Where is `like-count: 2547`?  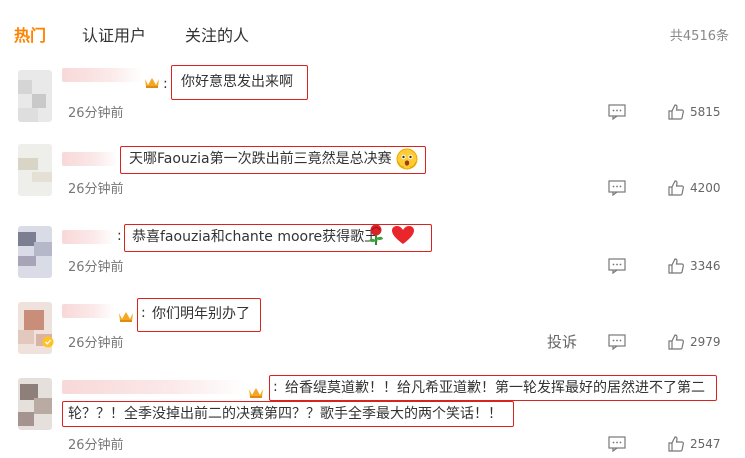 like-count: 2547 is located at coordinates (705, 444).